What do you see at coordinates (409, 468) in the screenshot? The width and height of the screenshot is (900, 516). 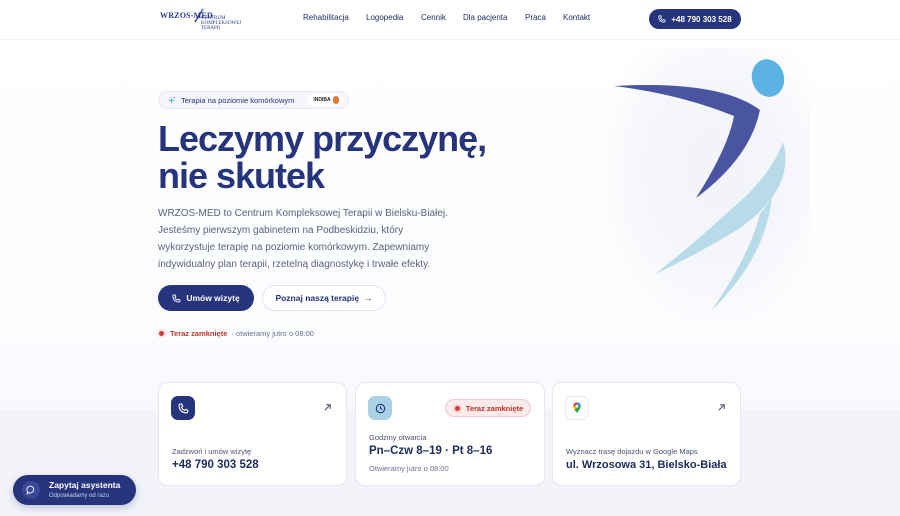 I see `hours-card-note: Otwieramy jutro o 08:00` at bounding box center [409, 468].